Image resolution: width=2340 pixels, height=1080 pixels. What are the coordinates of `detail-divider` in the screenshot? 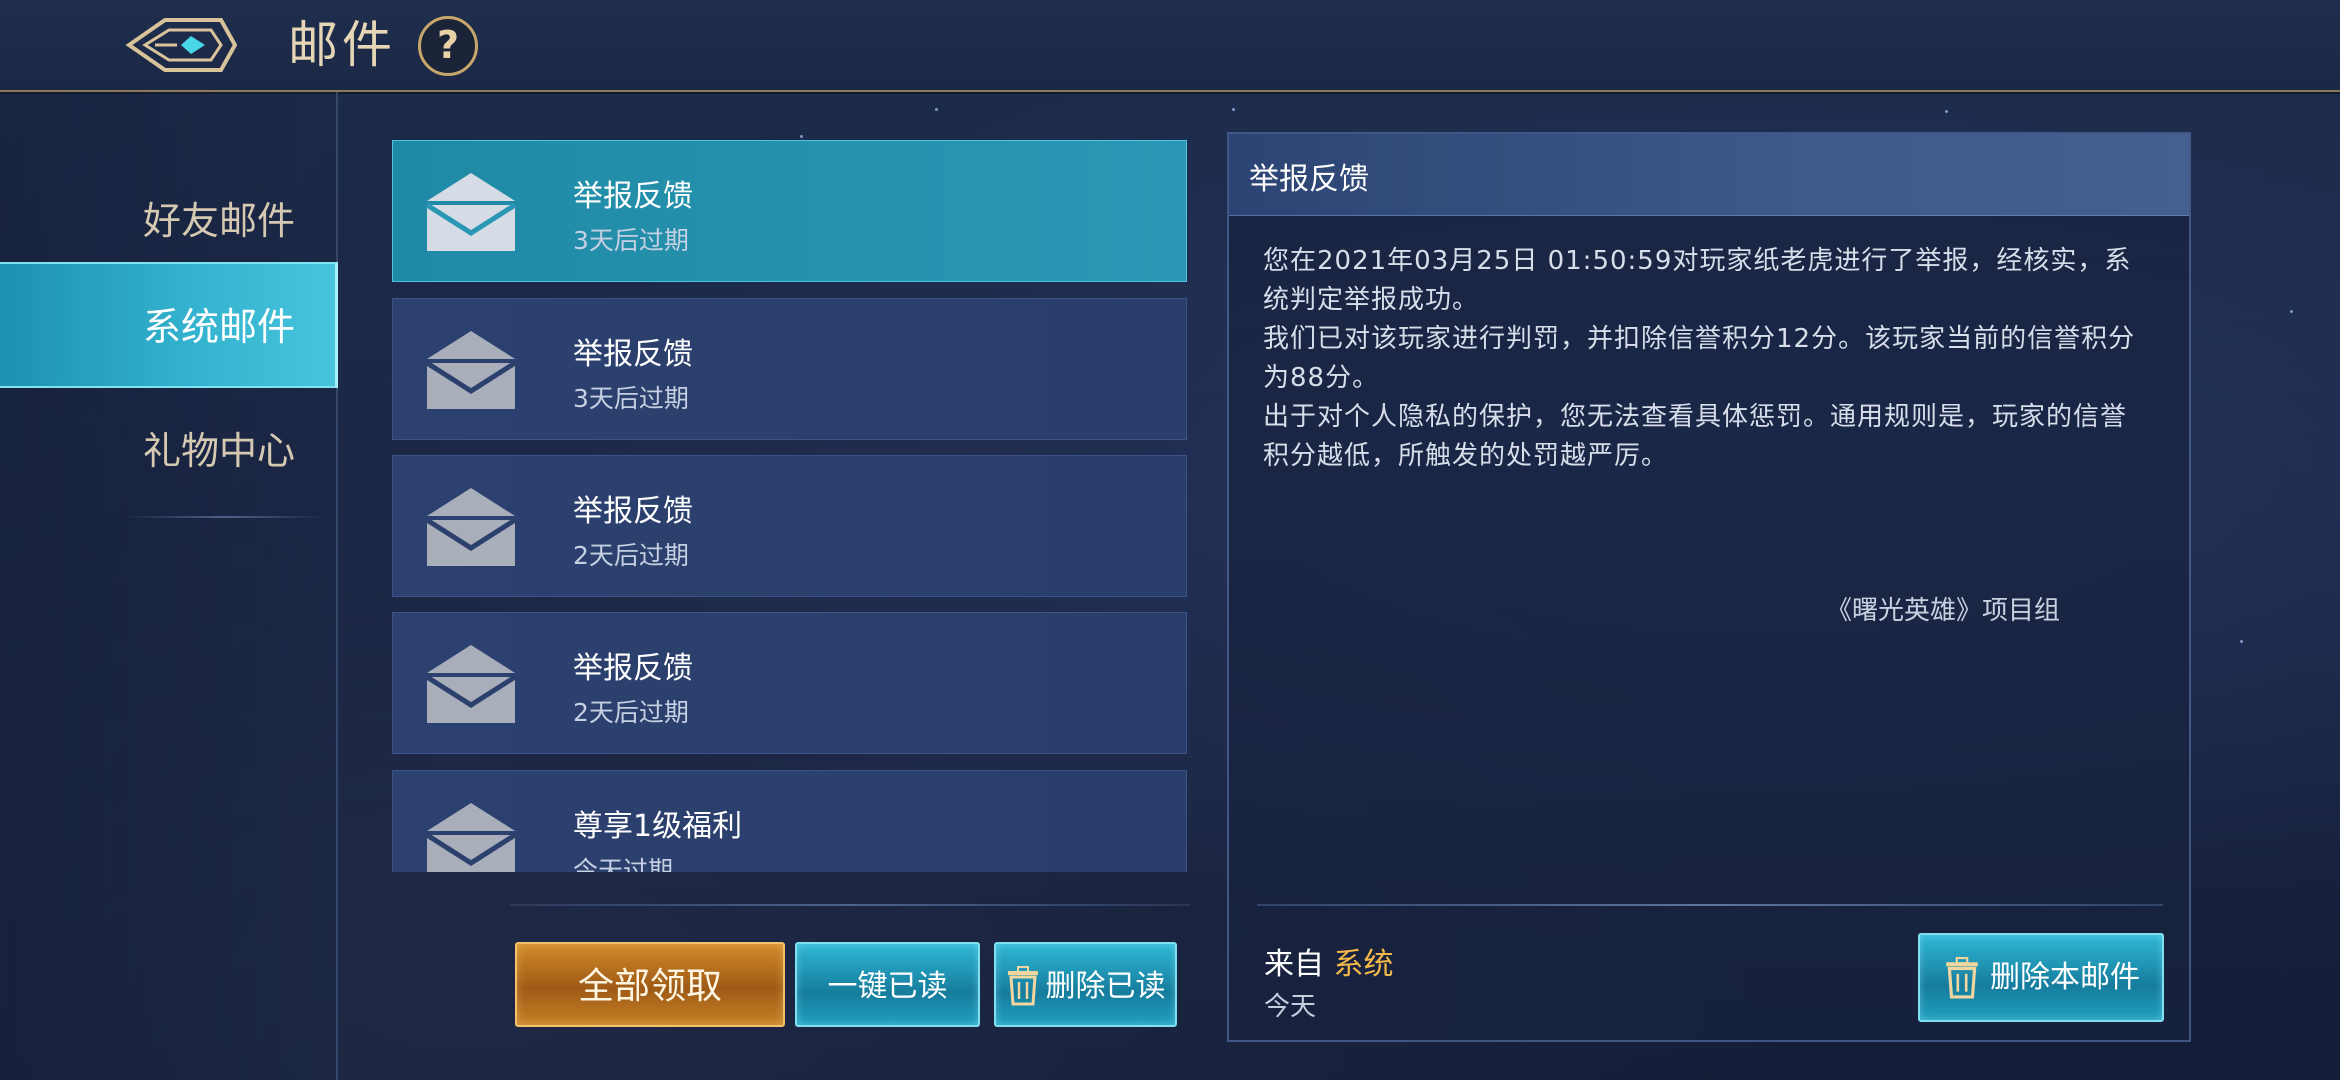 It's located at (1710, 905).